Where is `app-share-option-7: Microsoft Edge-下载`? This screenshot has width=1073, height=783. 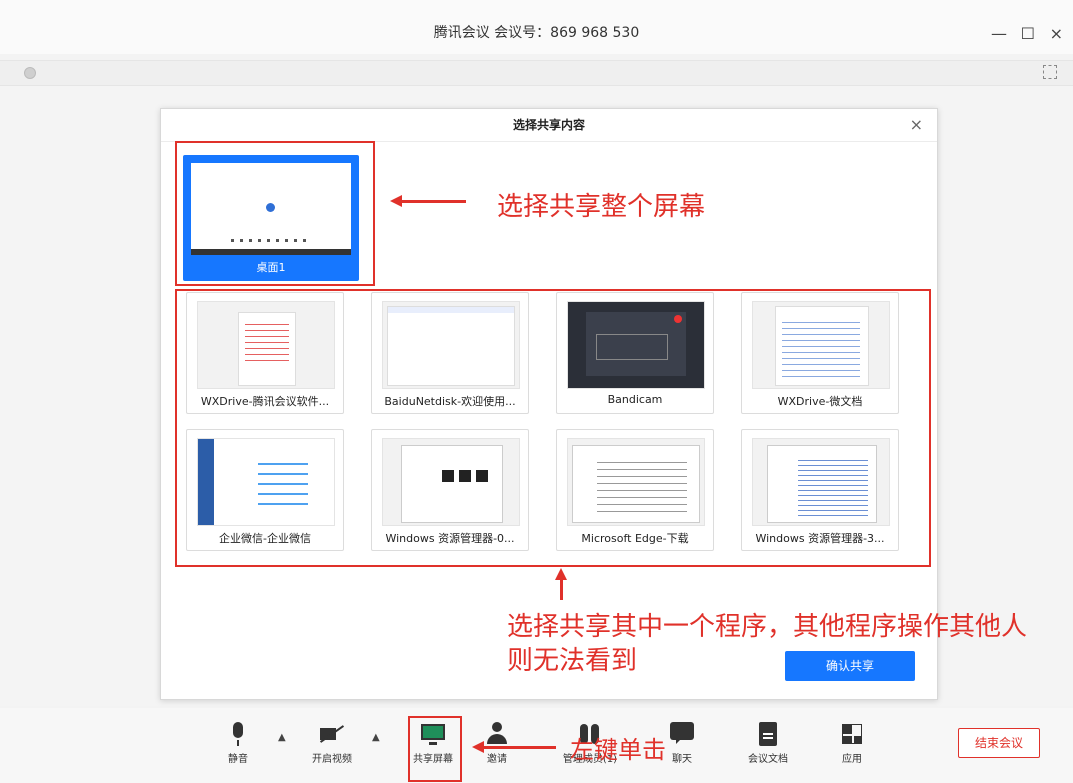 app-share-option-7: Microsoft Edge-下载 is located at coordinates (635, 490).